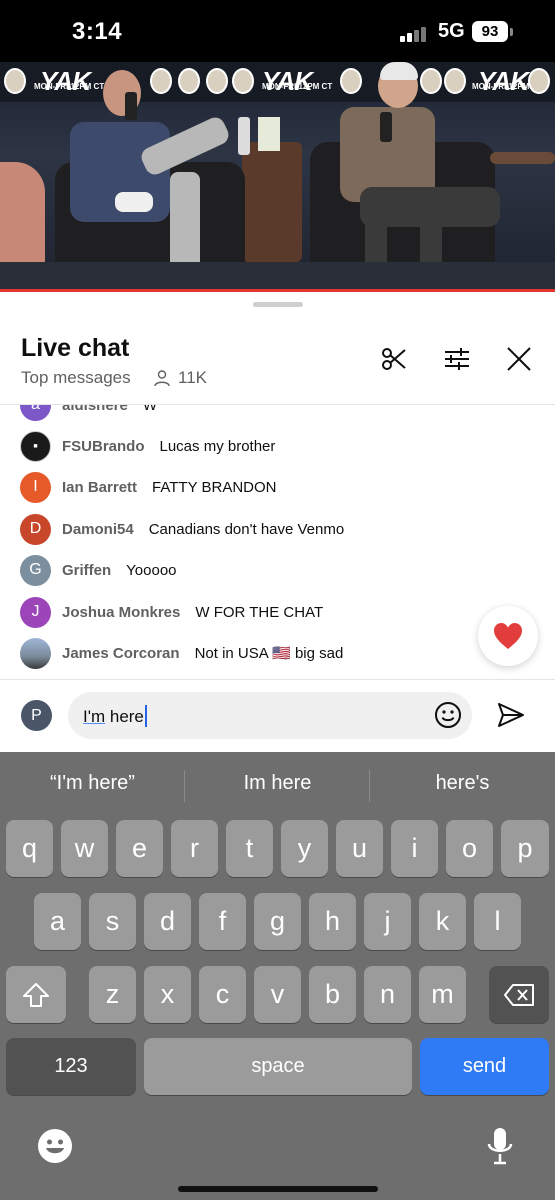 Image resolution: width=555 pixels, height=1200 pixels. What do you see at coordinates (277, 679) in the screenshot?
I see `input-divider` at bounding box center [277, 679].